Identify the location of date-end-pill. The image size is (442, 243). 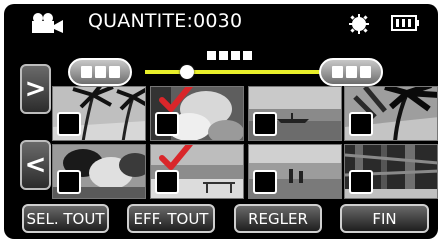
(351, 72).